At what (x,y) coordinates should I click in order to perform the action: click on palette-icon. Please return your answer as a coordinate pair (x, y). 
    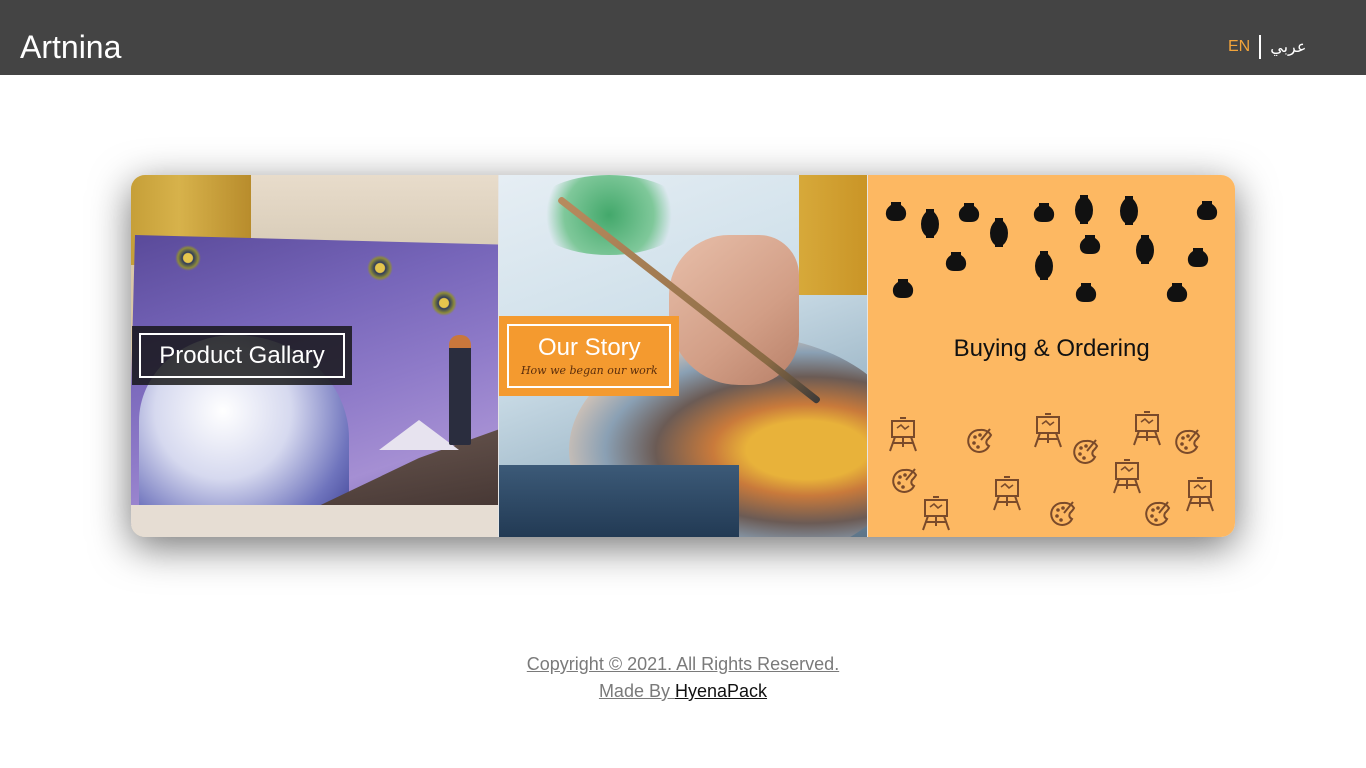
    Looking at the image, I should click on (1045, 477).